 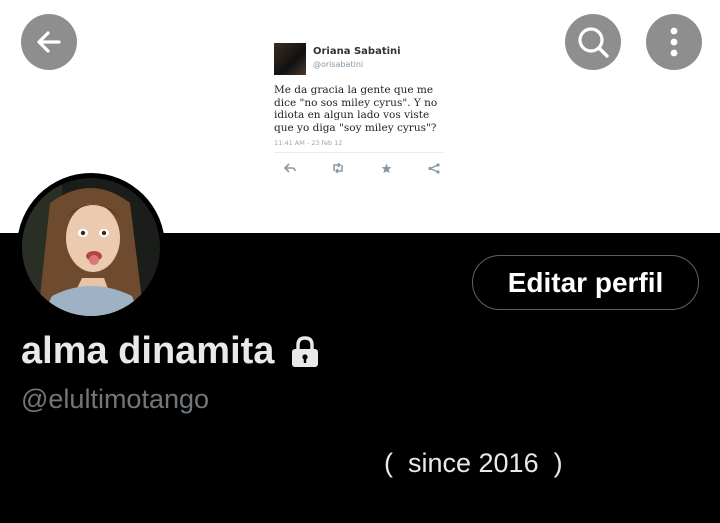 What do you see at coordinates (290, 59) in the screenshot?
I see `tweet-avatar` at bounding box center [290, 59].